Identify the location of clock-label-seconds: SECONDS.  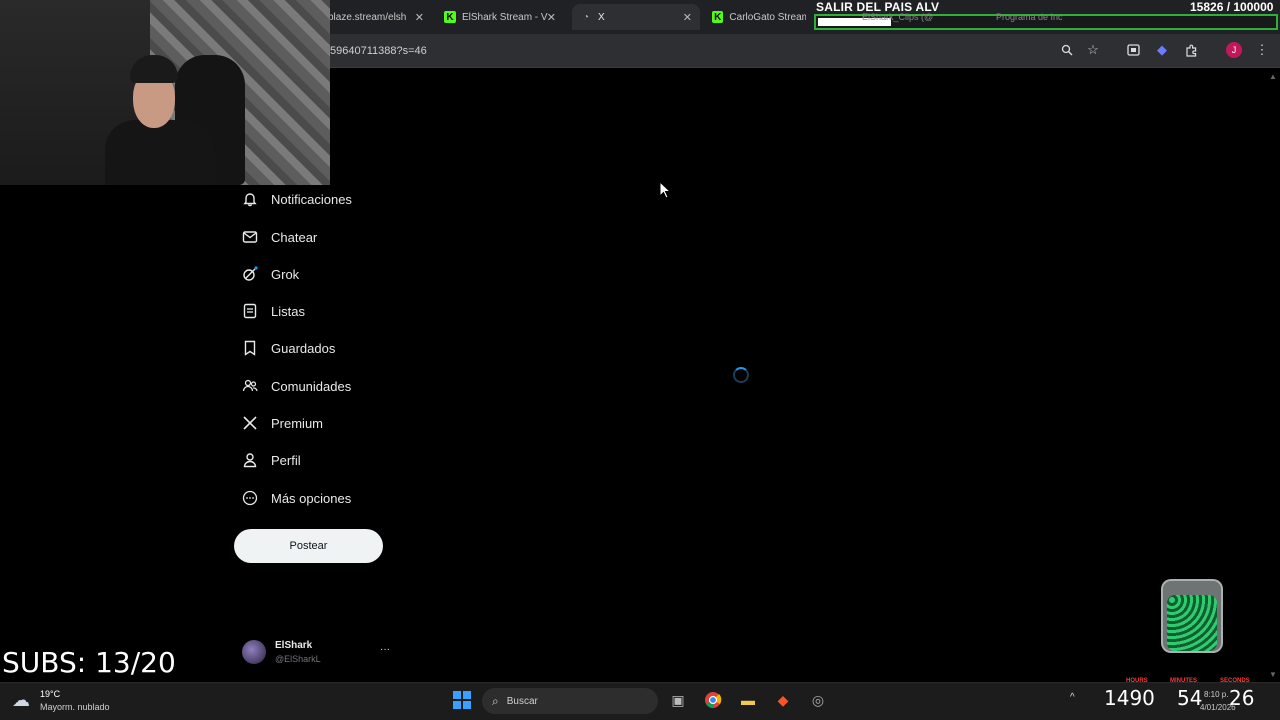
(1235, 681).